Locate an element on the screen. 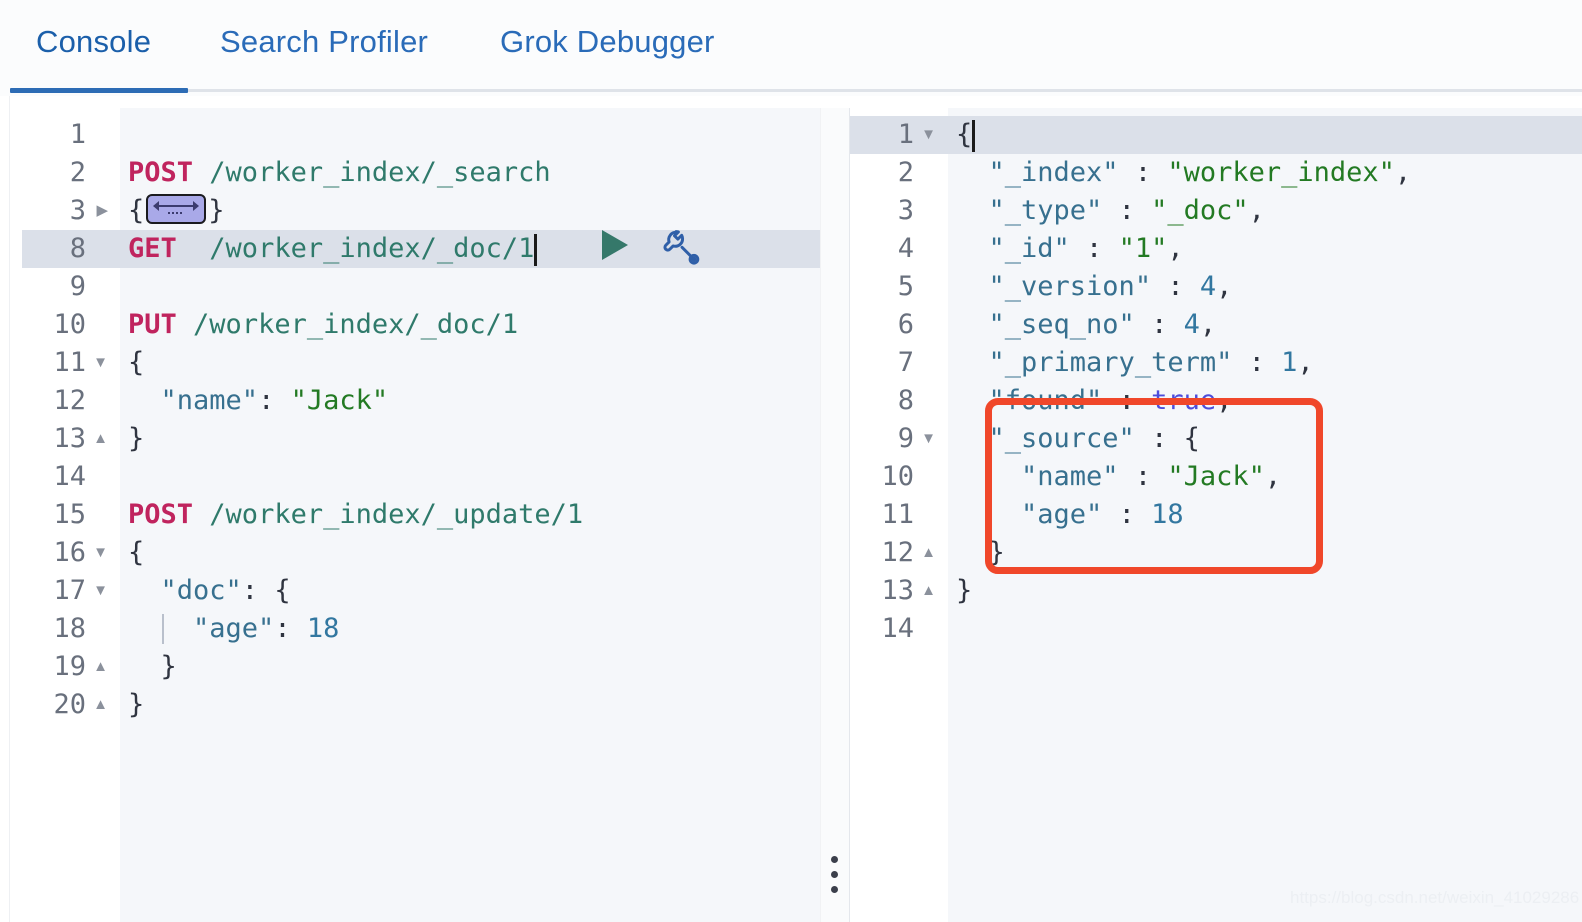  gutter-row: 17 ▼ is located at coordinates (71, 591).